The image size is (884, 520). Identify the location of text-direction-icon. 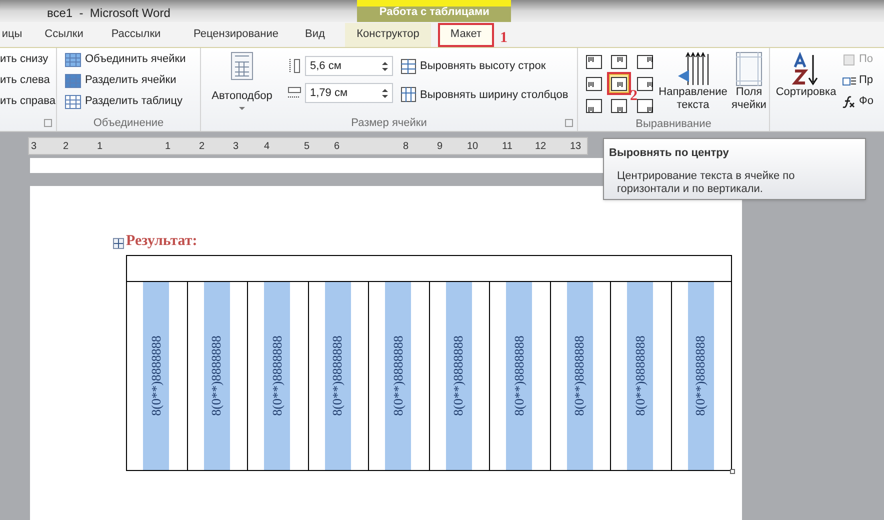
(693, 69).